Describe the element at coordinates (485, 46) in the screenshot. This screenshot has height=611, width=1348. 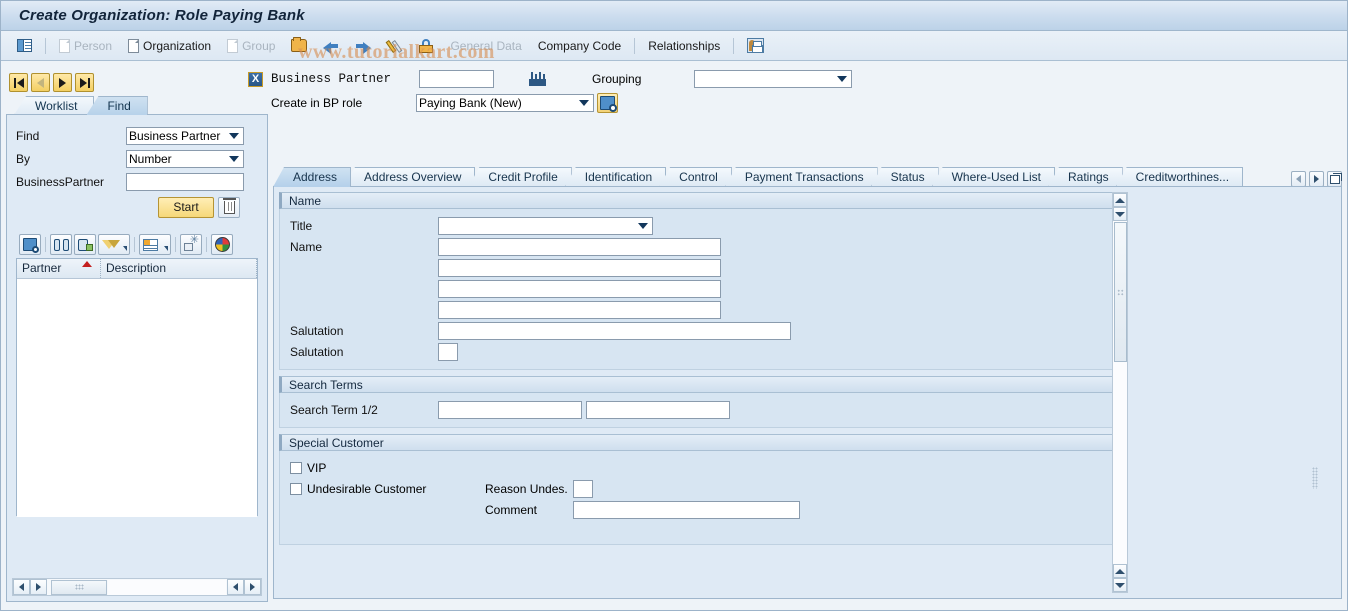
I see `toolbar-general-data-button: General Data` at that location.